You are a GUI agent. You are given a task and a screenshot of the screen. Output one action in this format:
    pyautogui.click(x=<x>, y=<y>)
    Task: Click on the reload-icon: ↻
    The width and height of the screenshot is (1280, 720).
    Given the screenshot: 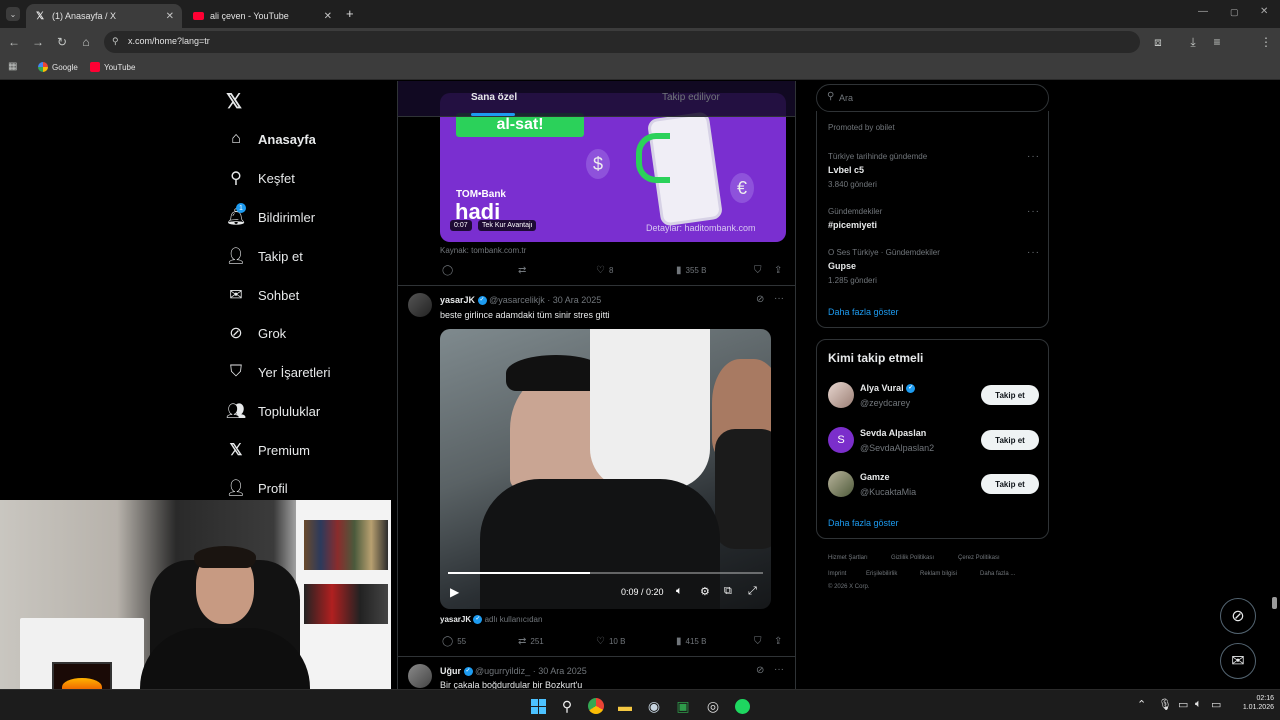 What is the action you would take?
    pyautogui.click(x=62, y=42)
    